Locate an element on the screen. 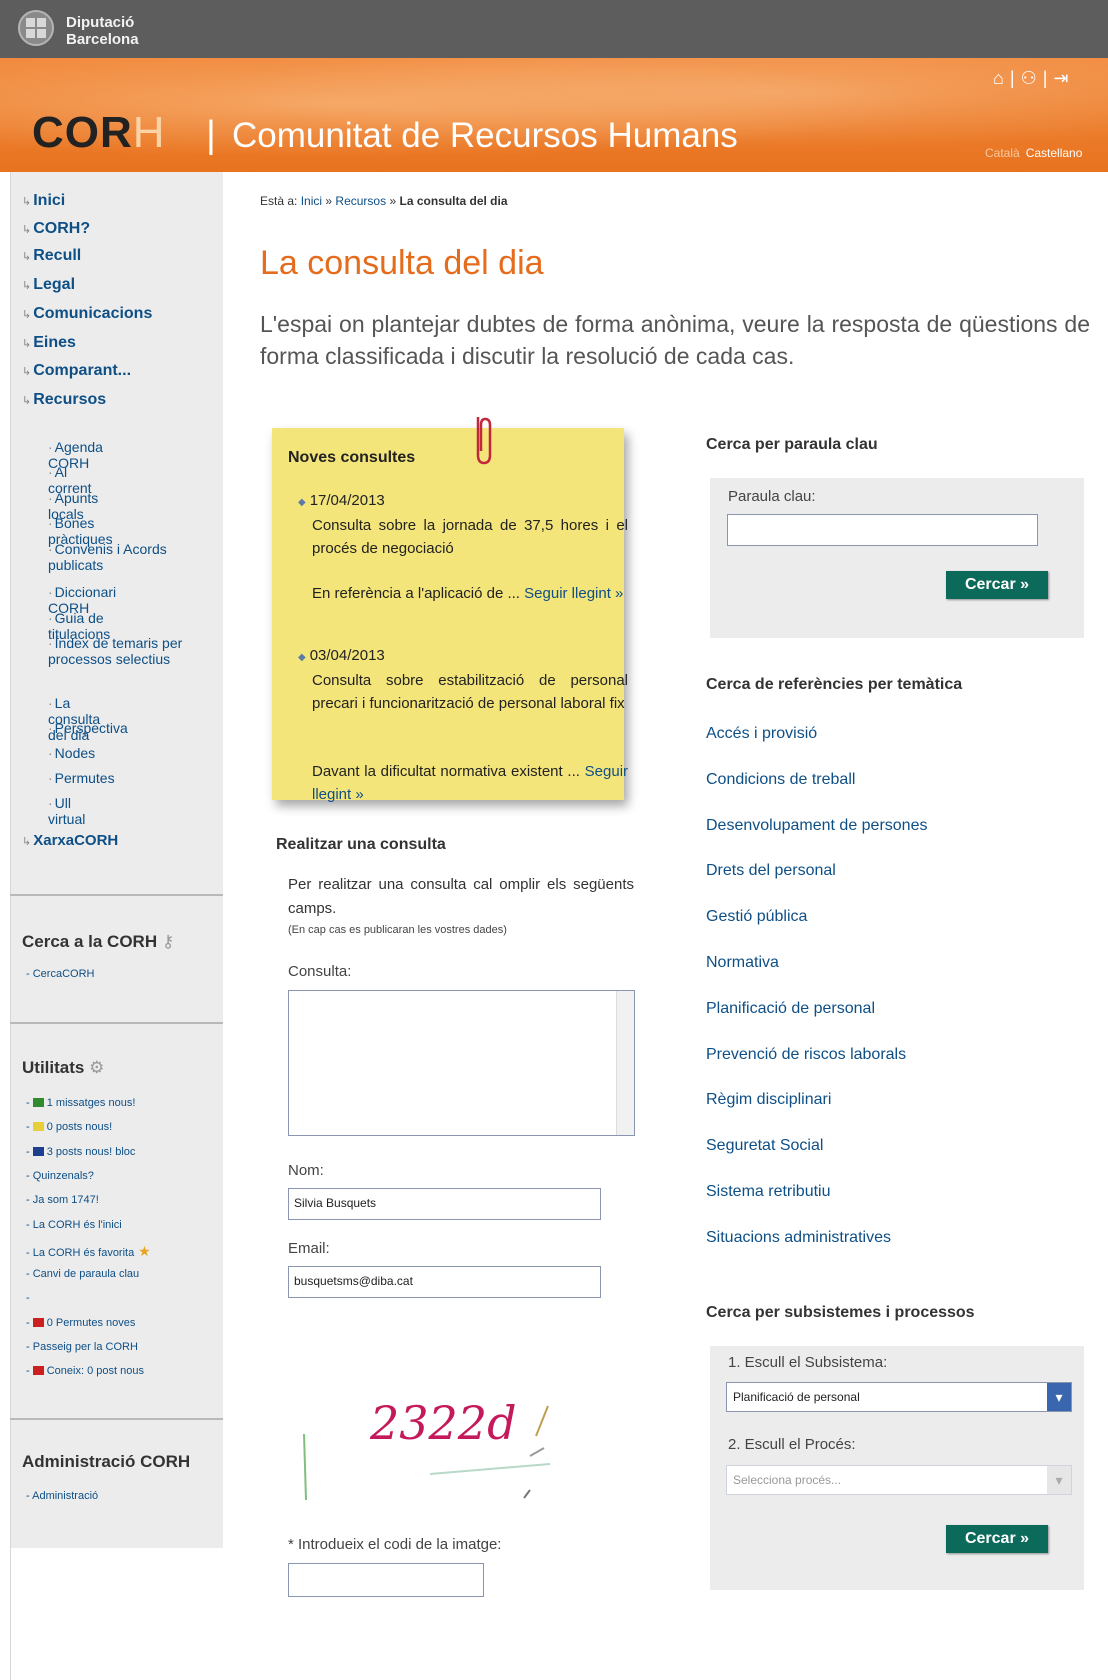 The width and height of the screenshot is (1108, 1680). key-icon: ⚷ is located at coordinates (168, 941).